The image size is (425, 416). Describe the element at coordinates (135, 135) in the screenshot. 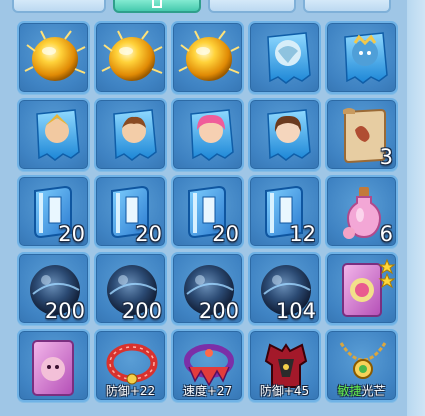

I see `boy-portrait-card-icon` at that location.